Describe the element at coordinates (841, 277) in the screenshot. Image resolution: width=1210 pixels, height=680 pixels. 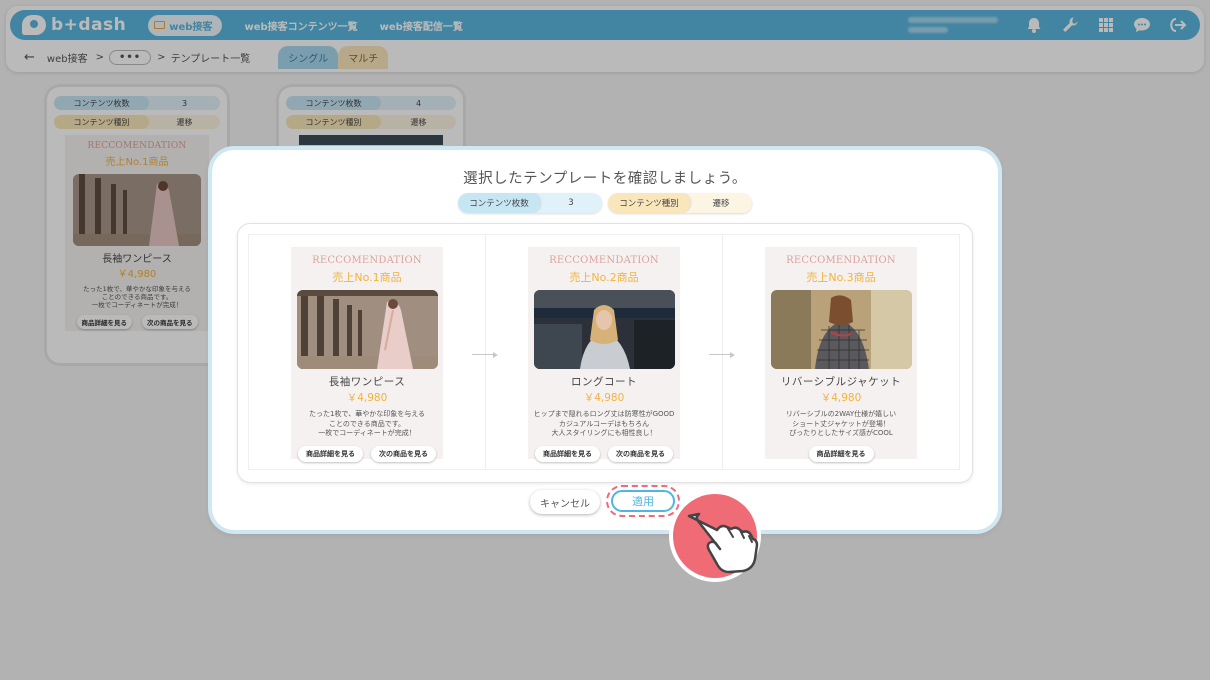
I see `template-rank: 売上No.3商品` at that location.